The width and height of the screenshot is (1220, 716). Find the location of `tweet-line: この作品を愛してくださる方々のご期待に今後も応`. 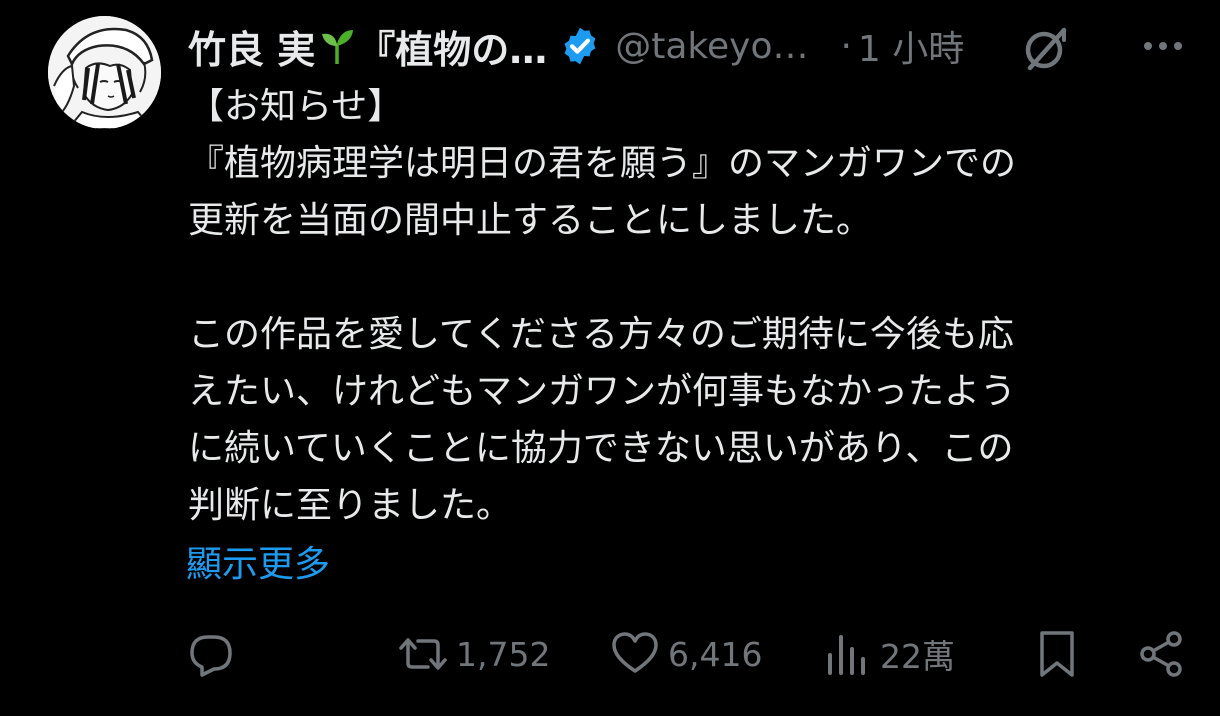

tweet-line: この作品を愛してくださる方々のご期待に今後も応 is located at coordinates (601, 334).